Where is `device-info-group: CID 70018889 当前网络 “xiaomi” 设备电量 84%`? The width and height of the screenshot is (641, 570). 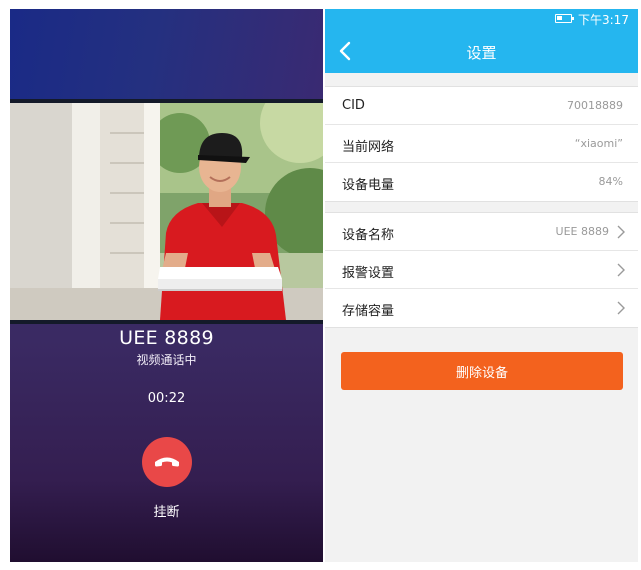
device-info-group: CID 70018889 当前网络 “xiaomi” 设备电量 84% is located at coordinates (481, 144).